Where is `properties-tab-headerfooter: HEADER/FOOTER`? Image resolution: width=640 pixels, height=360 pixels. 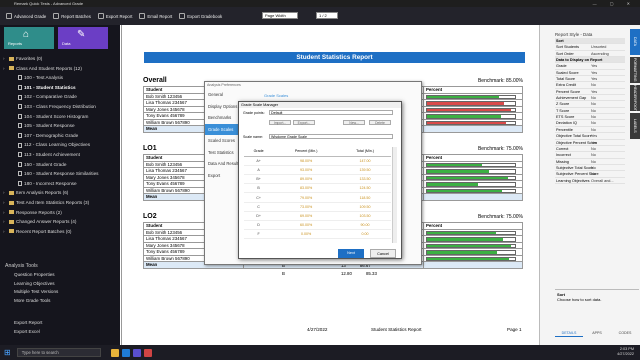 properties-tab-headerfooter: HEADER/FOOTER is located at coordinates (635, 100).